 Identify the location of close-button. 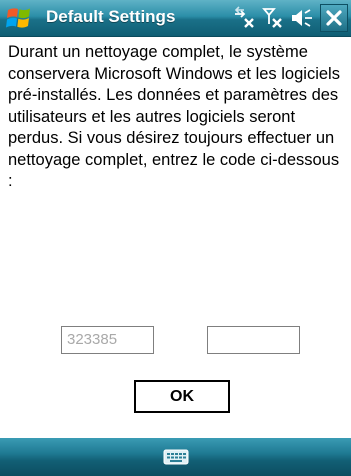
(334, 18).